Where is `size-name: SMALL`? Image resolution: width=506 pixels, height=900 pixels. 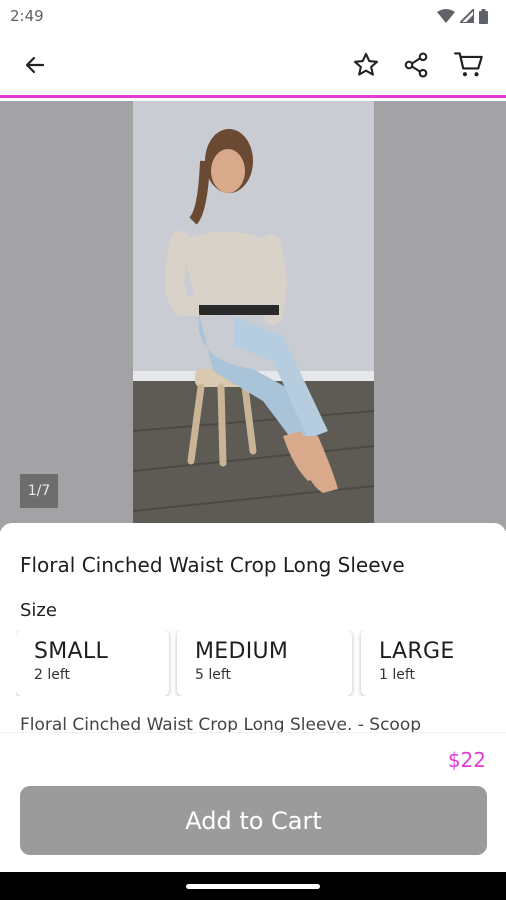
size-name: SMALL is located at coordinates (71, 651).